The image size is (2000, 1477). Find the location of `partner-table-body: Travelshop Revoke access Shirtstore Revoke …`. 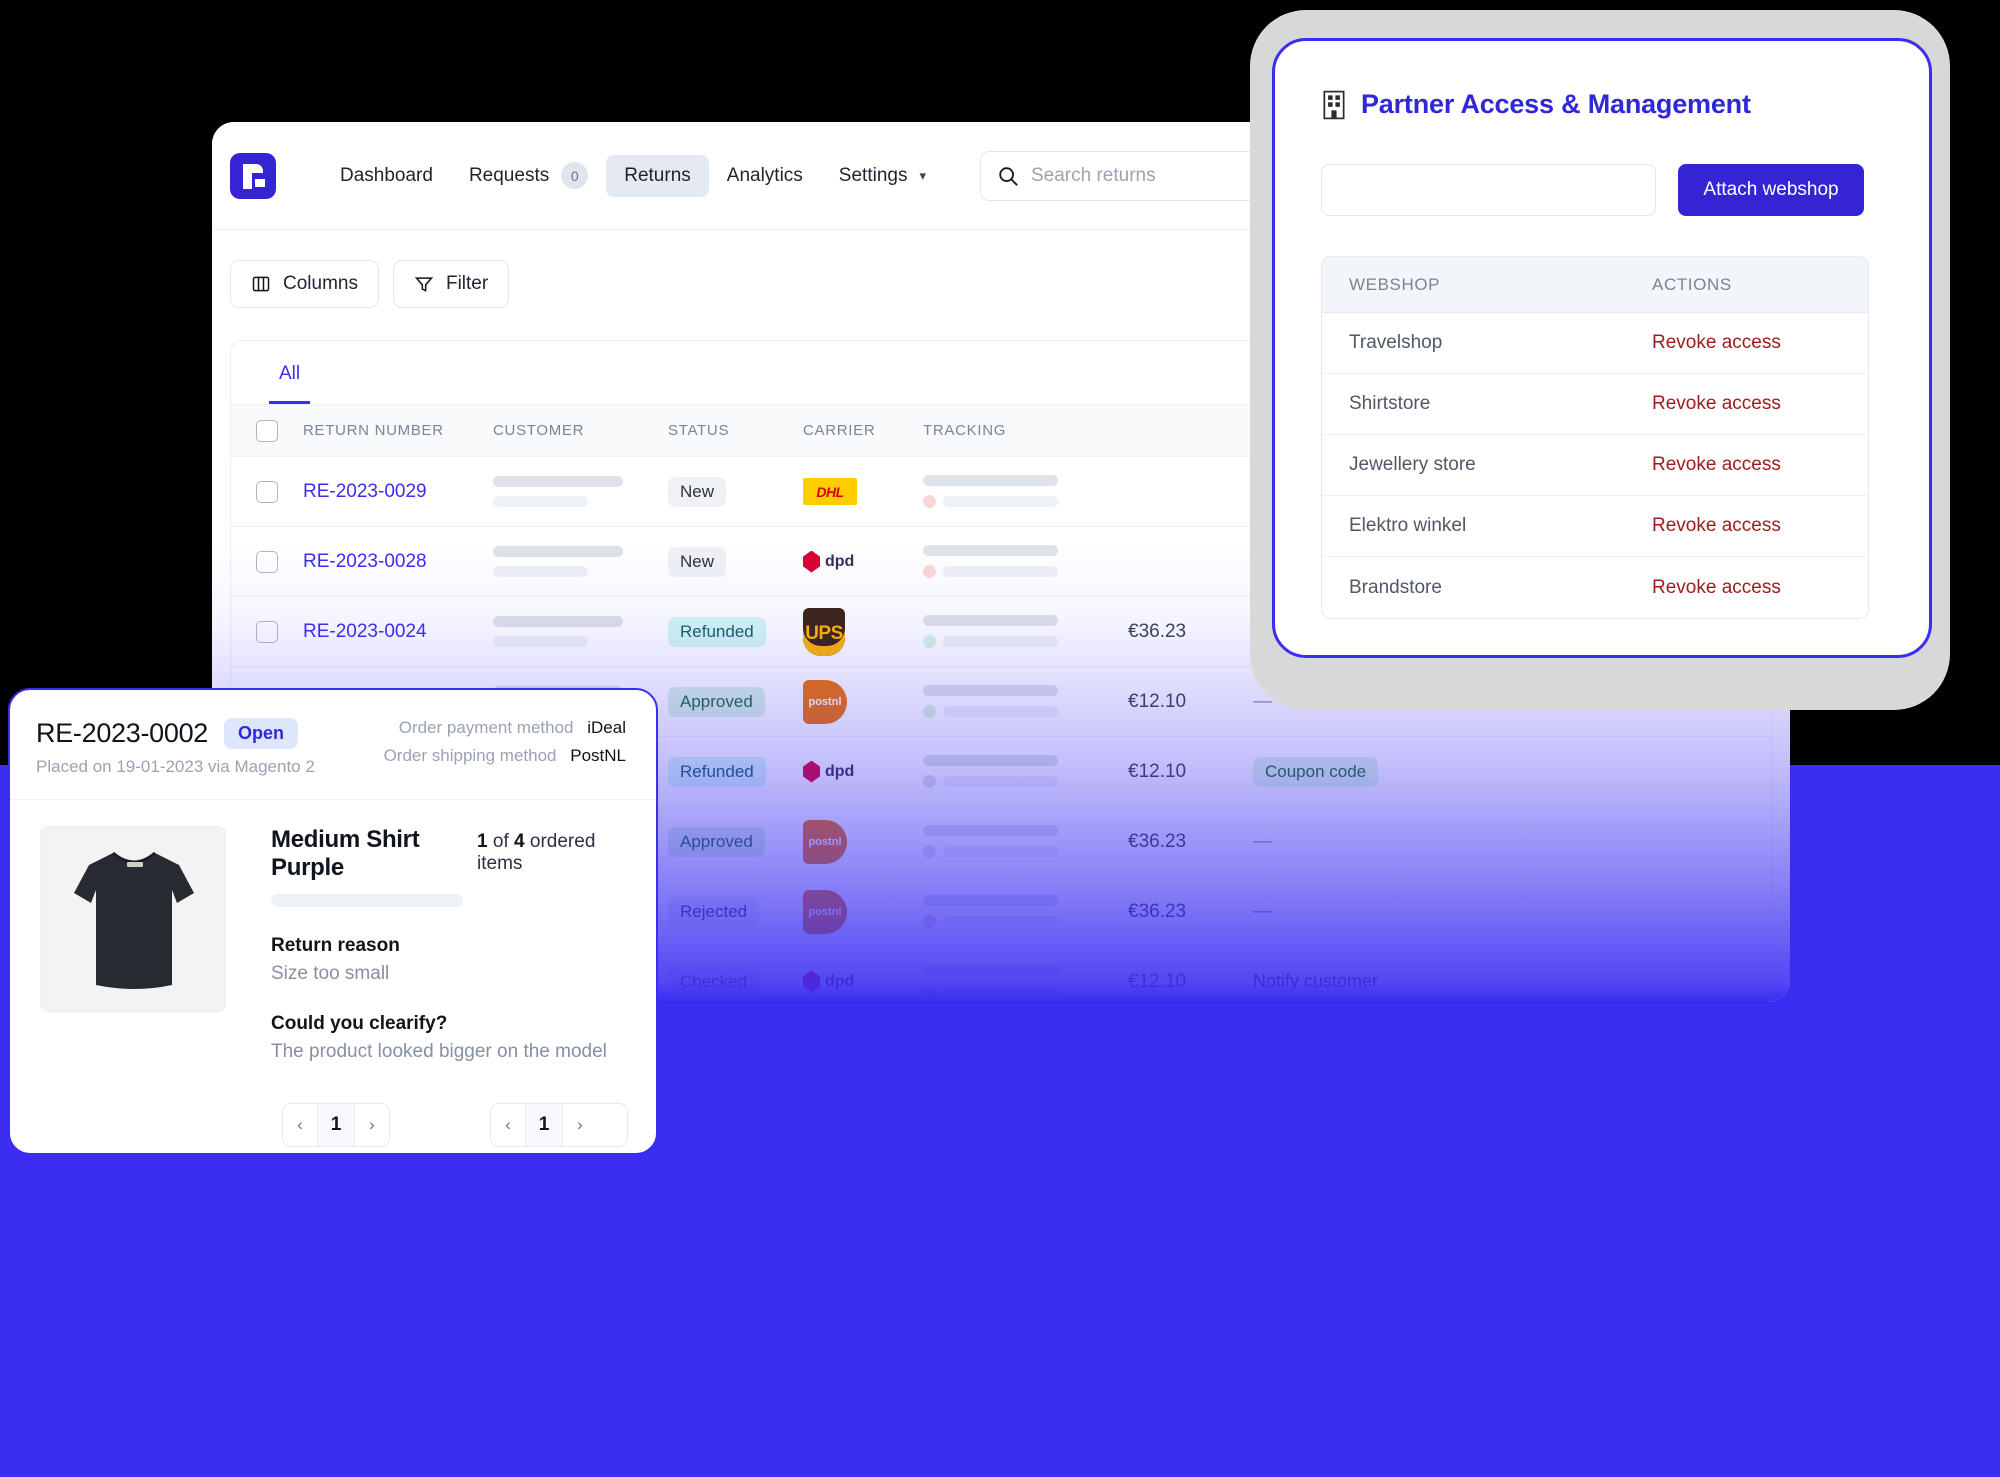

partner-table-body: Travelshop Revoke access Shirtstore Revoke … is located at coordinates (1595, 465).